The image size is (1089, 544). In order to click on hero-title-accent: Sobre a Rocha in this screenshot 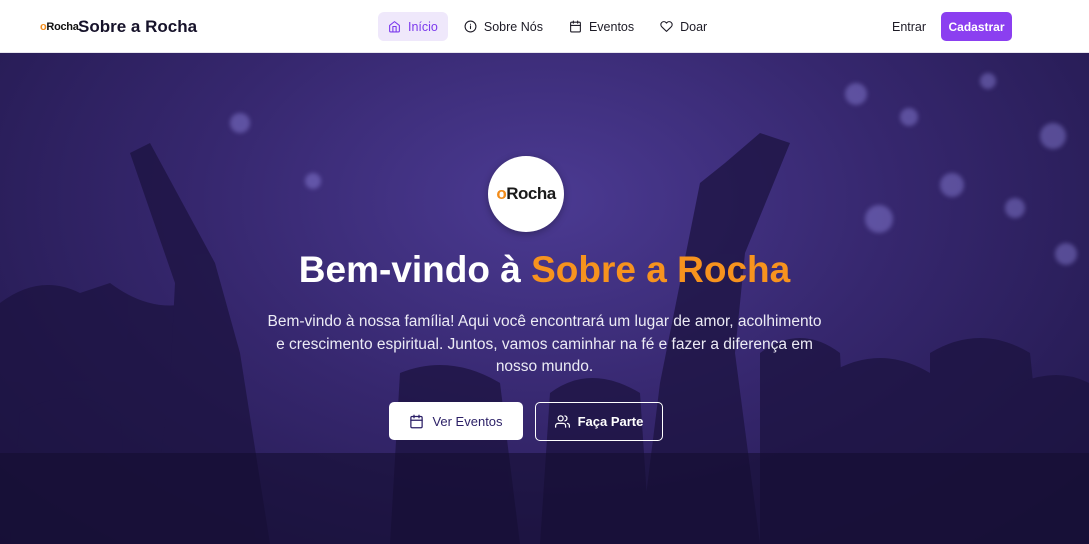, I will do `click(661, 269)`.